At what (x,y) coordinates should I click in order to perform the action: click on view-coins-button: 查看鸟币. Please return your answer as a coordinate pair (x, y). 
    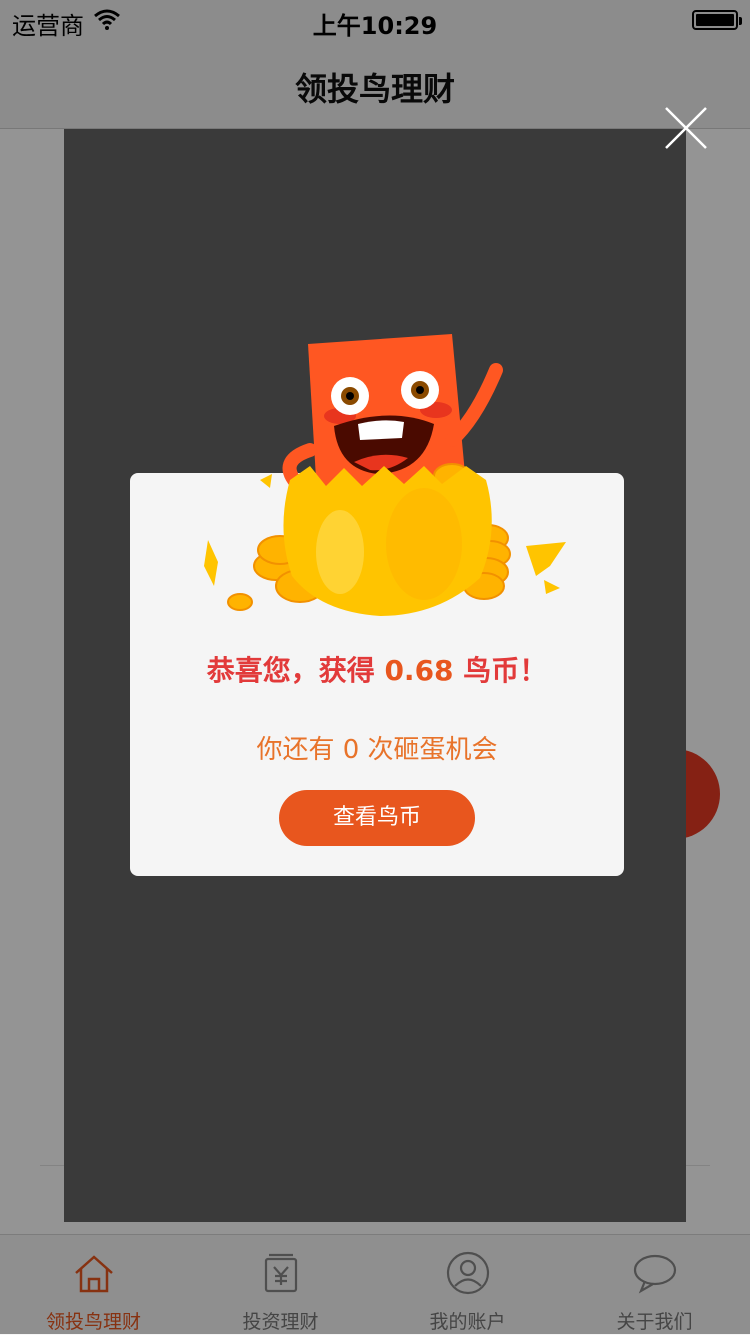
    Looking at the image, I should click on (377, 818).